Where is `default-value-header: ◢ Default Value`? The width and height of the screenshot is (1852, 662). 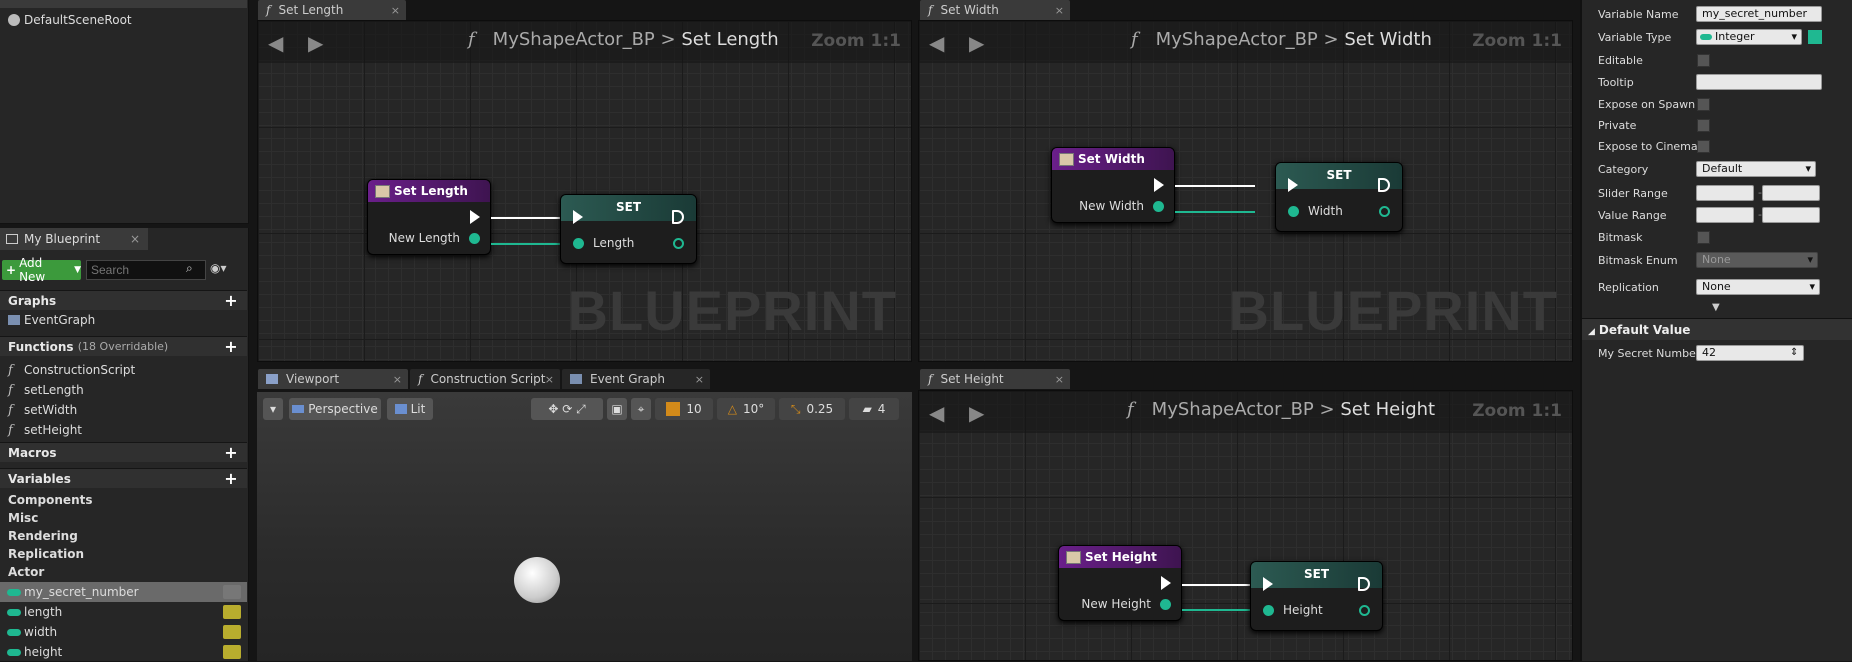
default-value-header: ◢ Default Value is located at coordinates (1717, 329).